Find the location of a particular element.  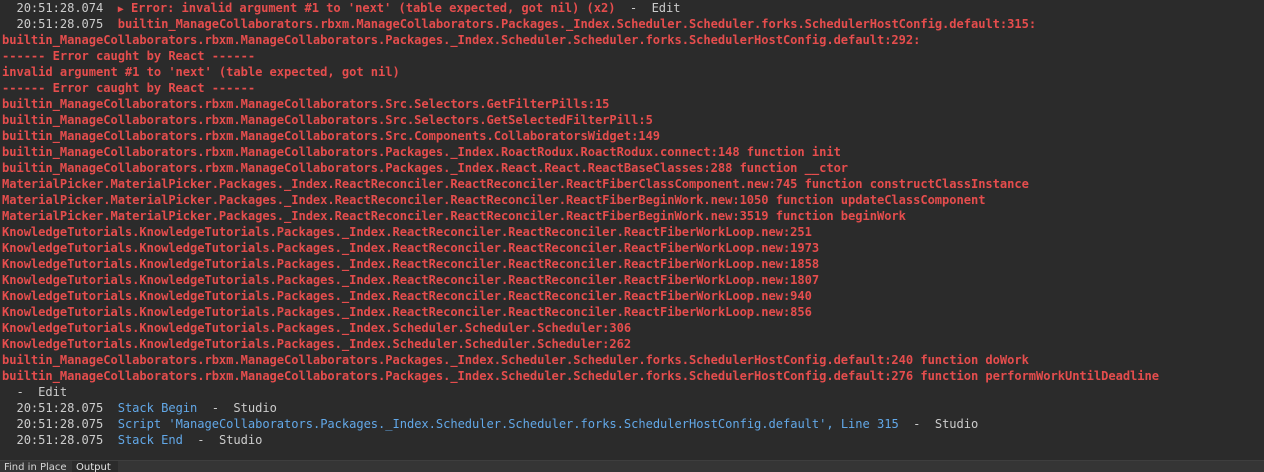

tab-find-in-place: Find in Place is located at coordinates (34, 466).